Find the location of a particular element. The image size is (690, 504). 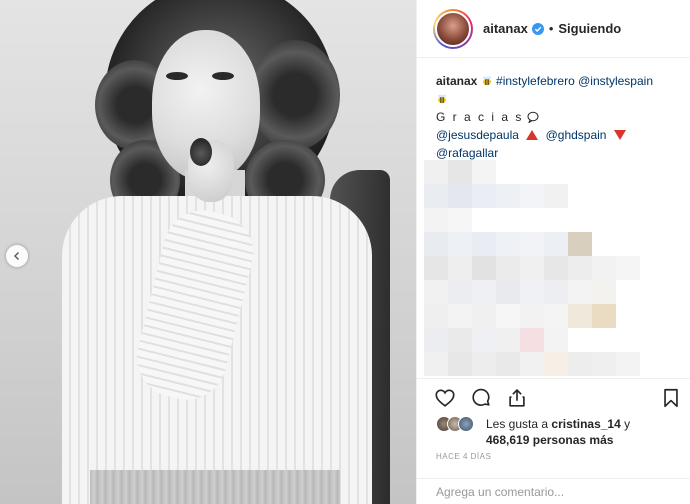

share-icon is located at coordinates (517, 398).